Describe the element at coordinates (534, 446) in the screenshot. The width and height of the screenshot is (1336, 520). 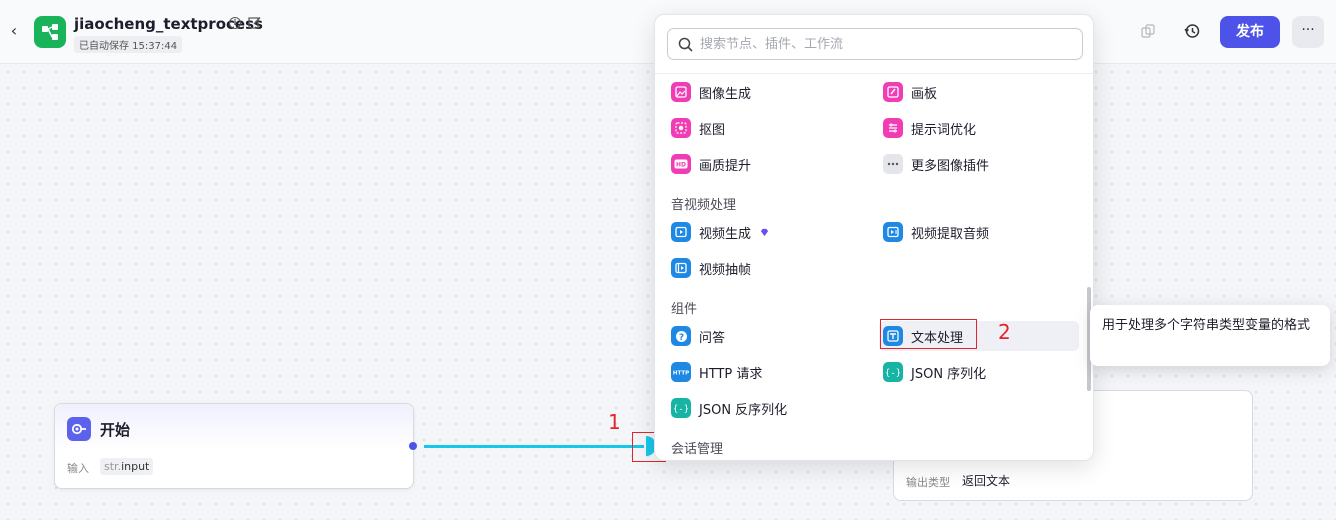
I see `connection-line` at that location.